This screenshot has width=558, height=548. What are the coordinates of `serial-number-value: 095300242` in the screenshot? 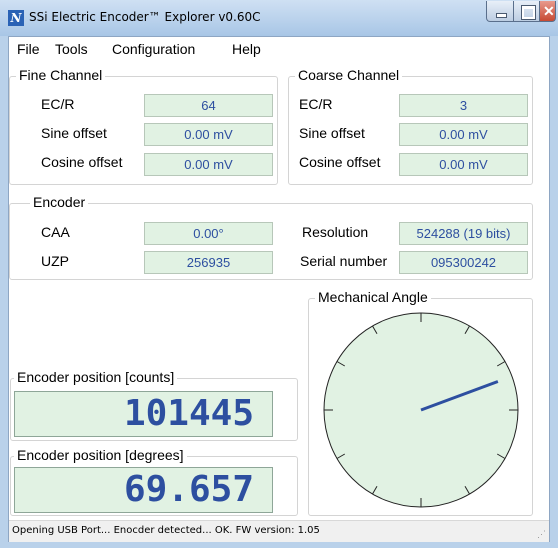 It's located at (463, 262).